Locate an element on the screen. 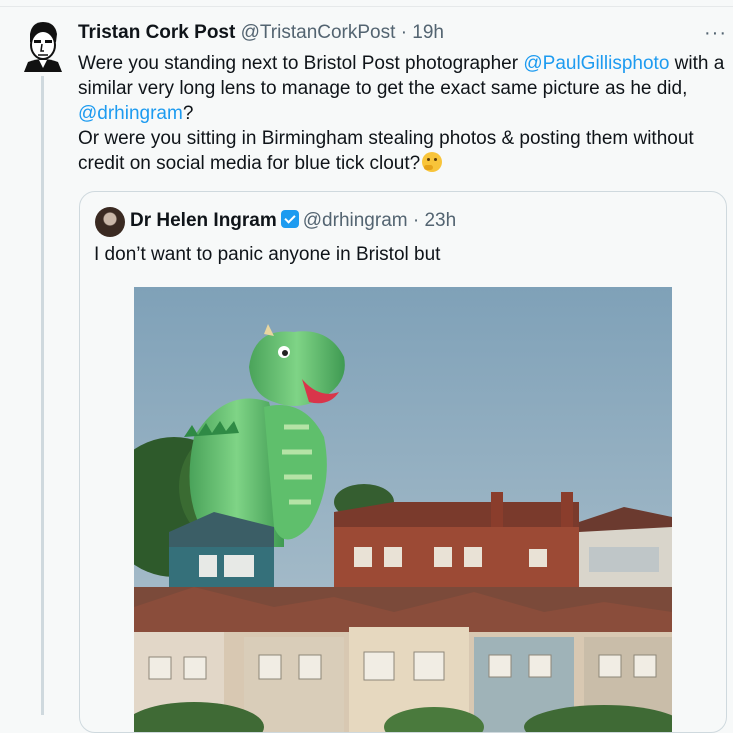  quoted-author-name: Dr Helen Ingram is located at coordinates (203, 220).